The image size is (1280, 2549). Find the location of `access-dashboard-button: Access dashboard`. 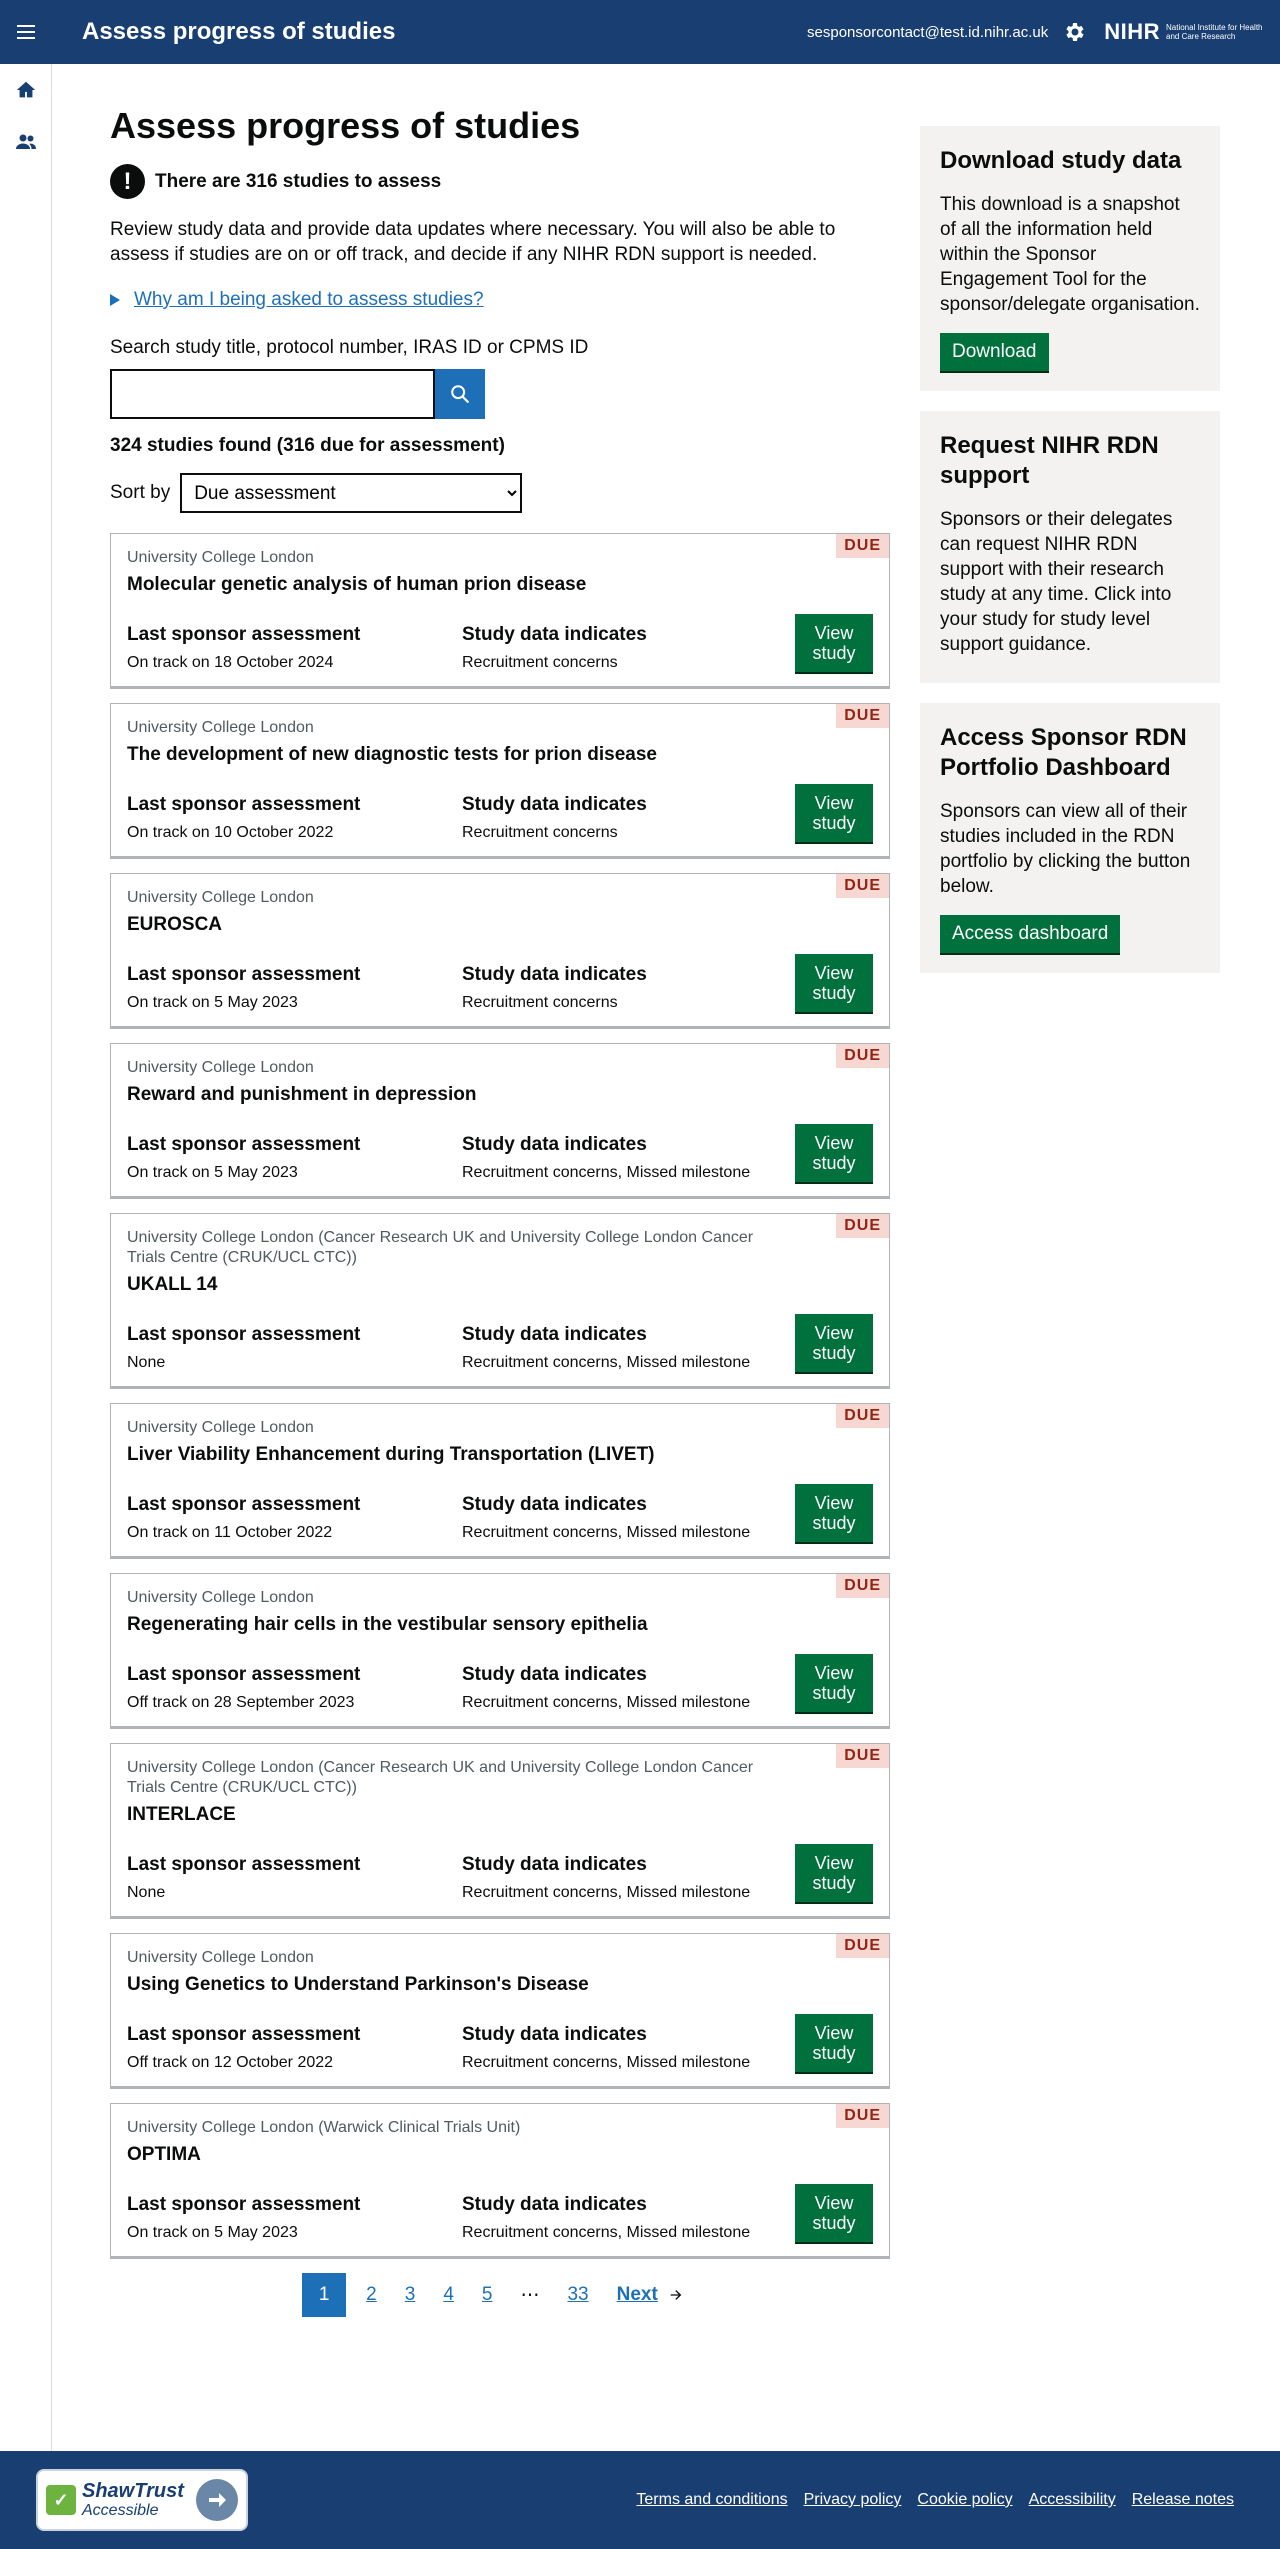

access-dashboard-button: Access dashboard is located at coordinates (1030, 934).